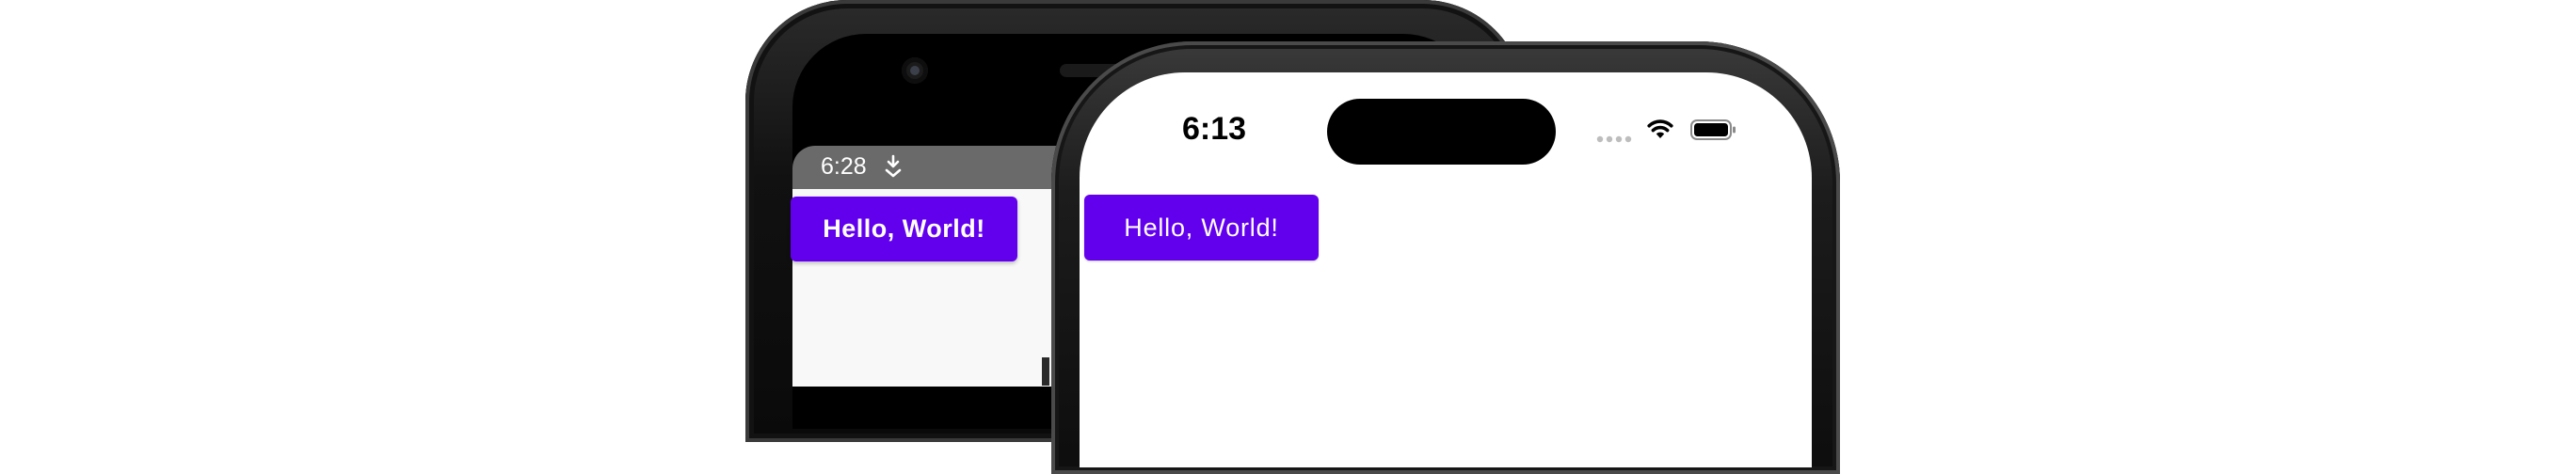 This screenshot has width=2576, height=474. Describe the element at coordinates (1045, 371) in the screenshot. I see `android-side-button` at that location.